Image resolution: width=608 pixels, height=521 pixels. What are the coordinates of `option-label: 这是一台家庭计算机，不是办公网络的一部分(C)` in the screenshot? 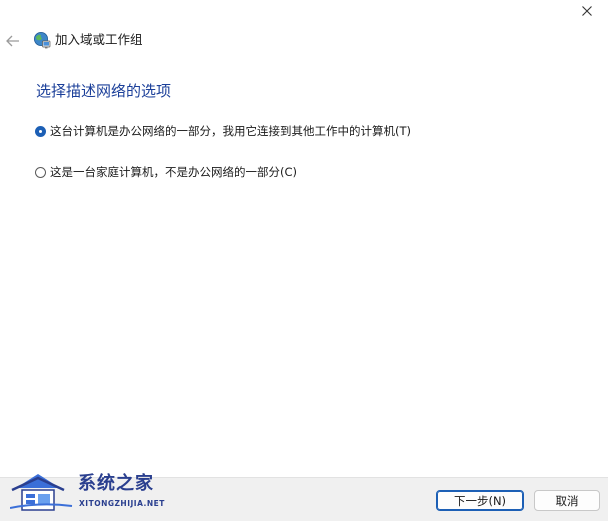 It's located at (174, 172).